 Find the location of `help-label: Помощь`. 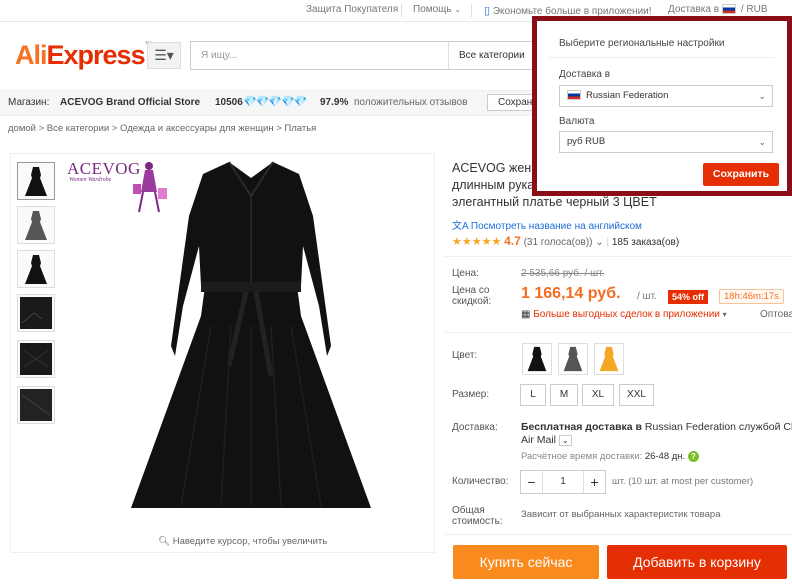

help-label: Помощь is located at coordinates (432, 9).